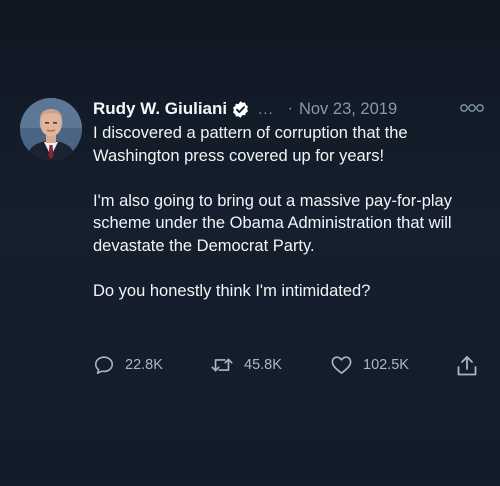 This screenshot has height=486, width=500. What do you see at coordinates (160, 109) in the screenshot?
I see `author-name: Rudy W. Giuliani` at bounding box center [160, 109].